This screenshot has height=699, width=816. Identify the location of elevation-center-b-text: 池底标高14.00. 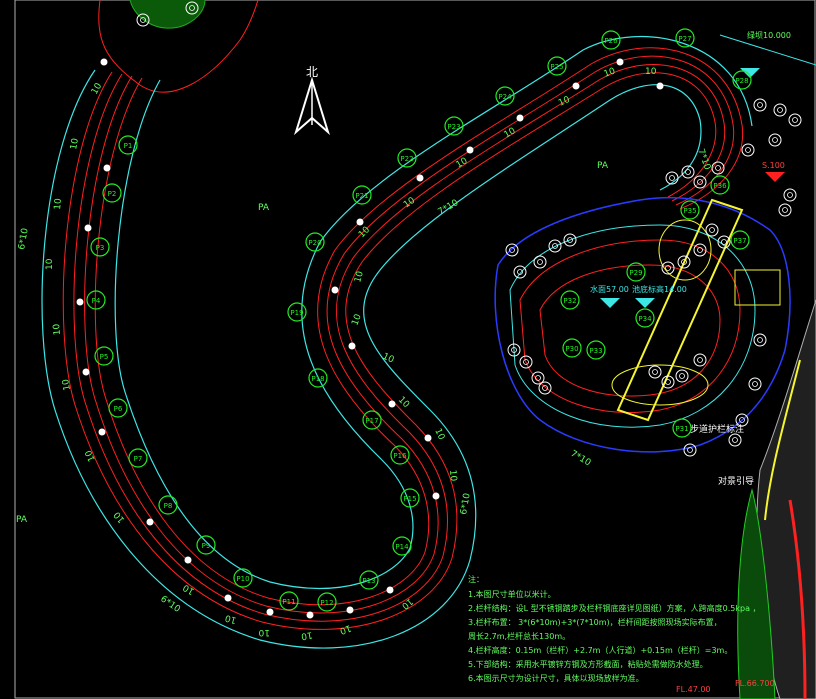
(659, 289).